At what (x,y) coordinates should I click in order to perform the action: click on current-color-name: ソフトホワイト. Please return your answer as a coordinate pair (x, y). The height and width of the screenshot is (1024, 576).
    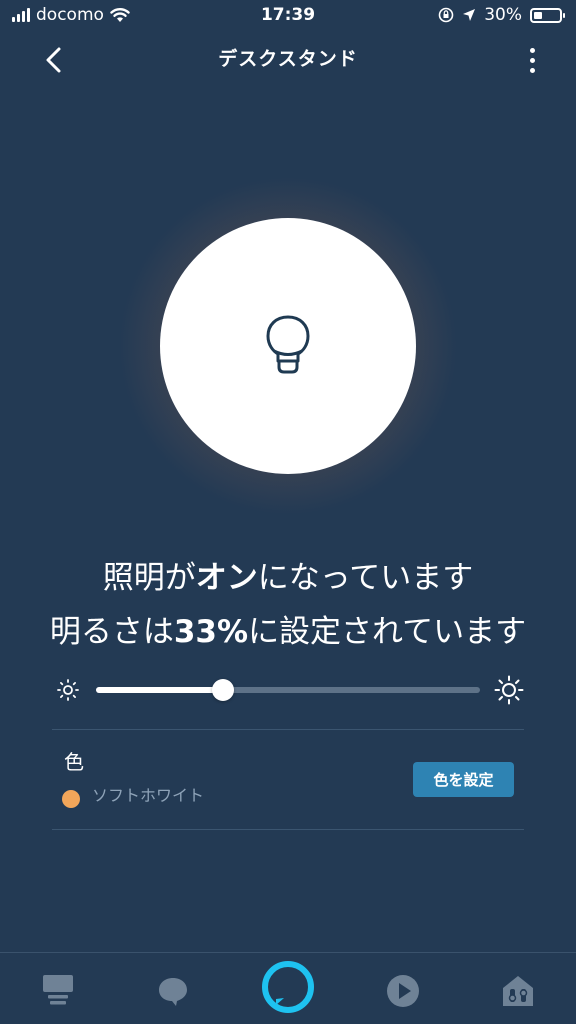
    Looking at the image, I should click on (148, 795).